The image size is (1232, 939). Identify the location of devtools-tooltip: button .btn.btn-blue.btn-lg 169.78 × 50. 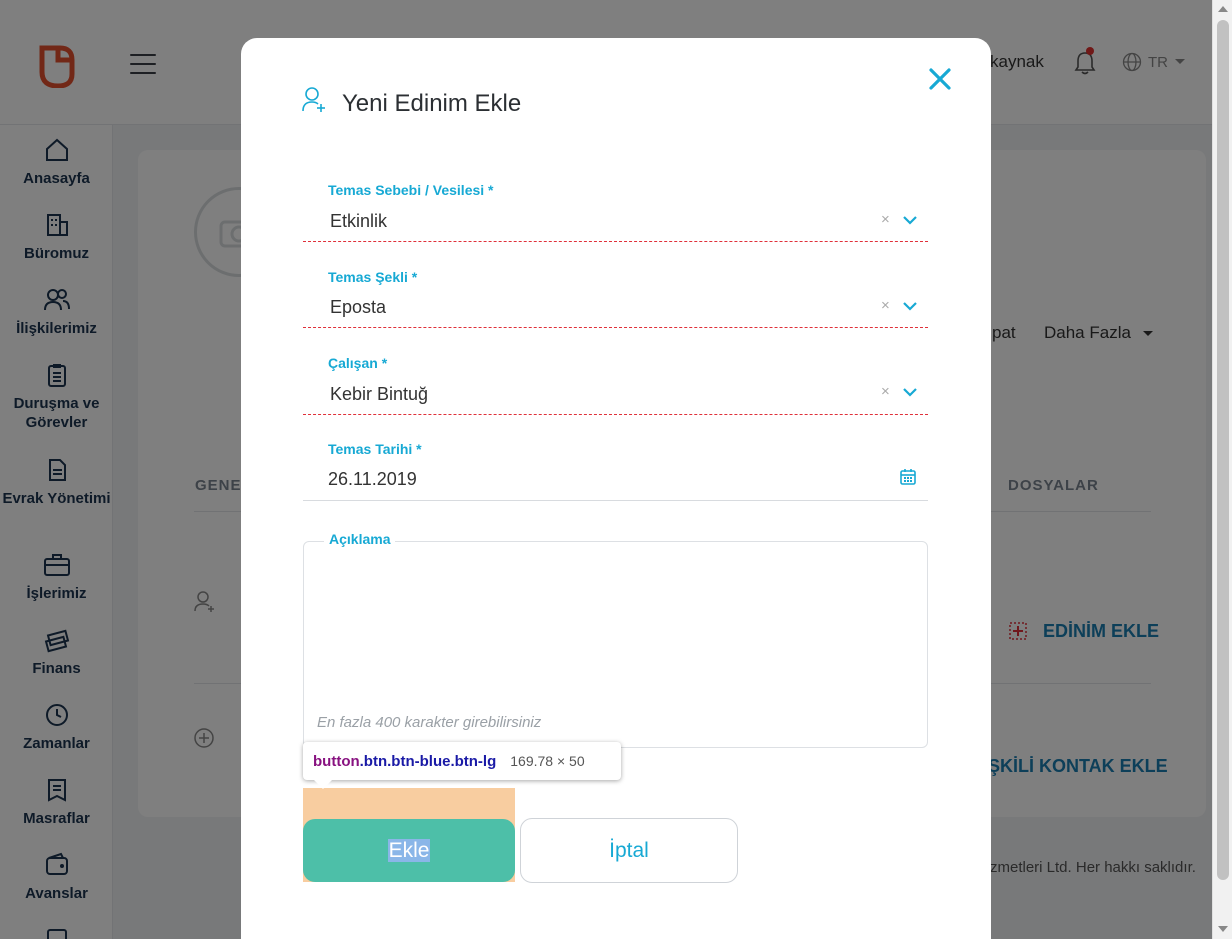
(462, 761).